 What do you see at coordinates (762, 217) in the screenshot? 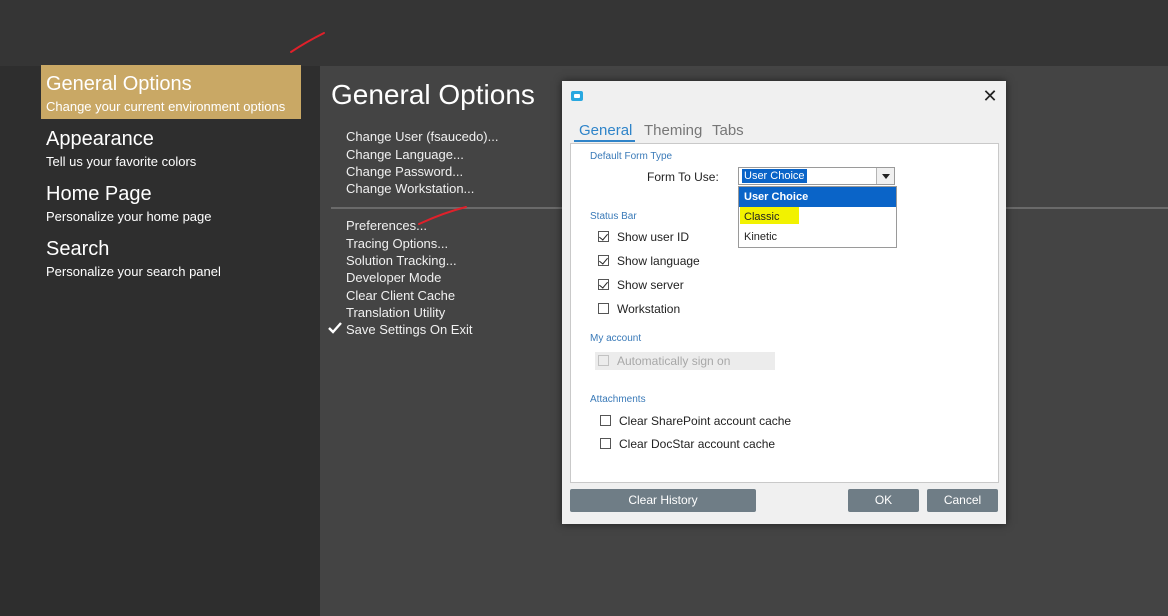
I see `option-classic-label: Classic` at bounding box center [762, 217].